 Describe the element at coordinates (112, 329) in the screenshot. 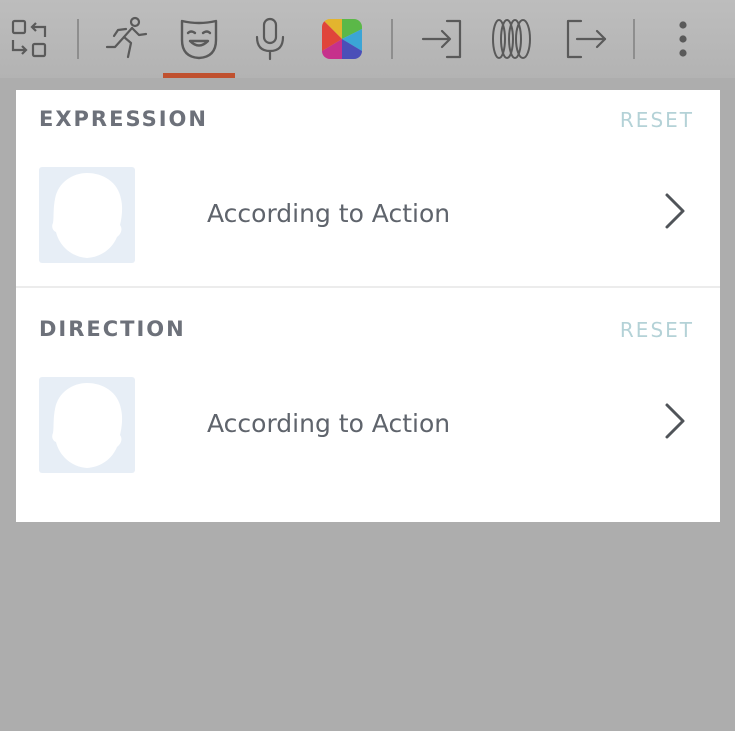

I see `direction-title: DIRECTION` at that location.